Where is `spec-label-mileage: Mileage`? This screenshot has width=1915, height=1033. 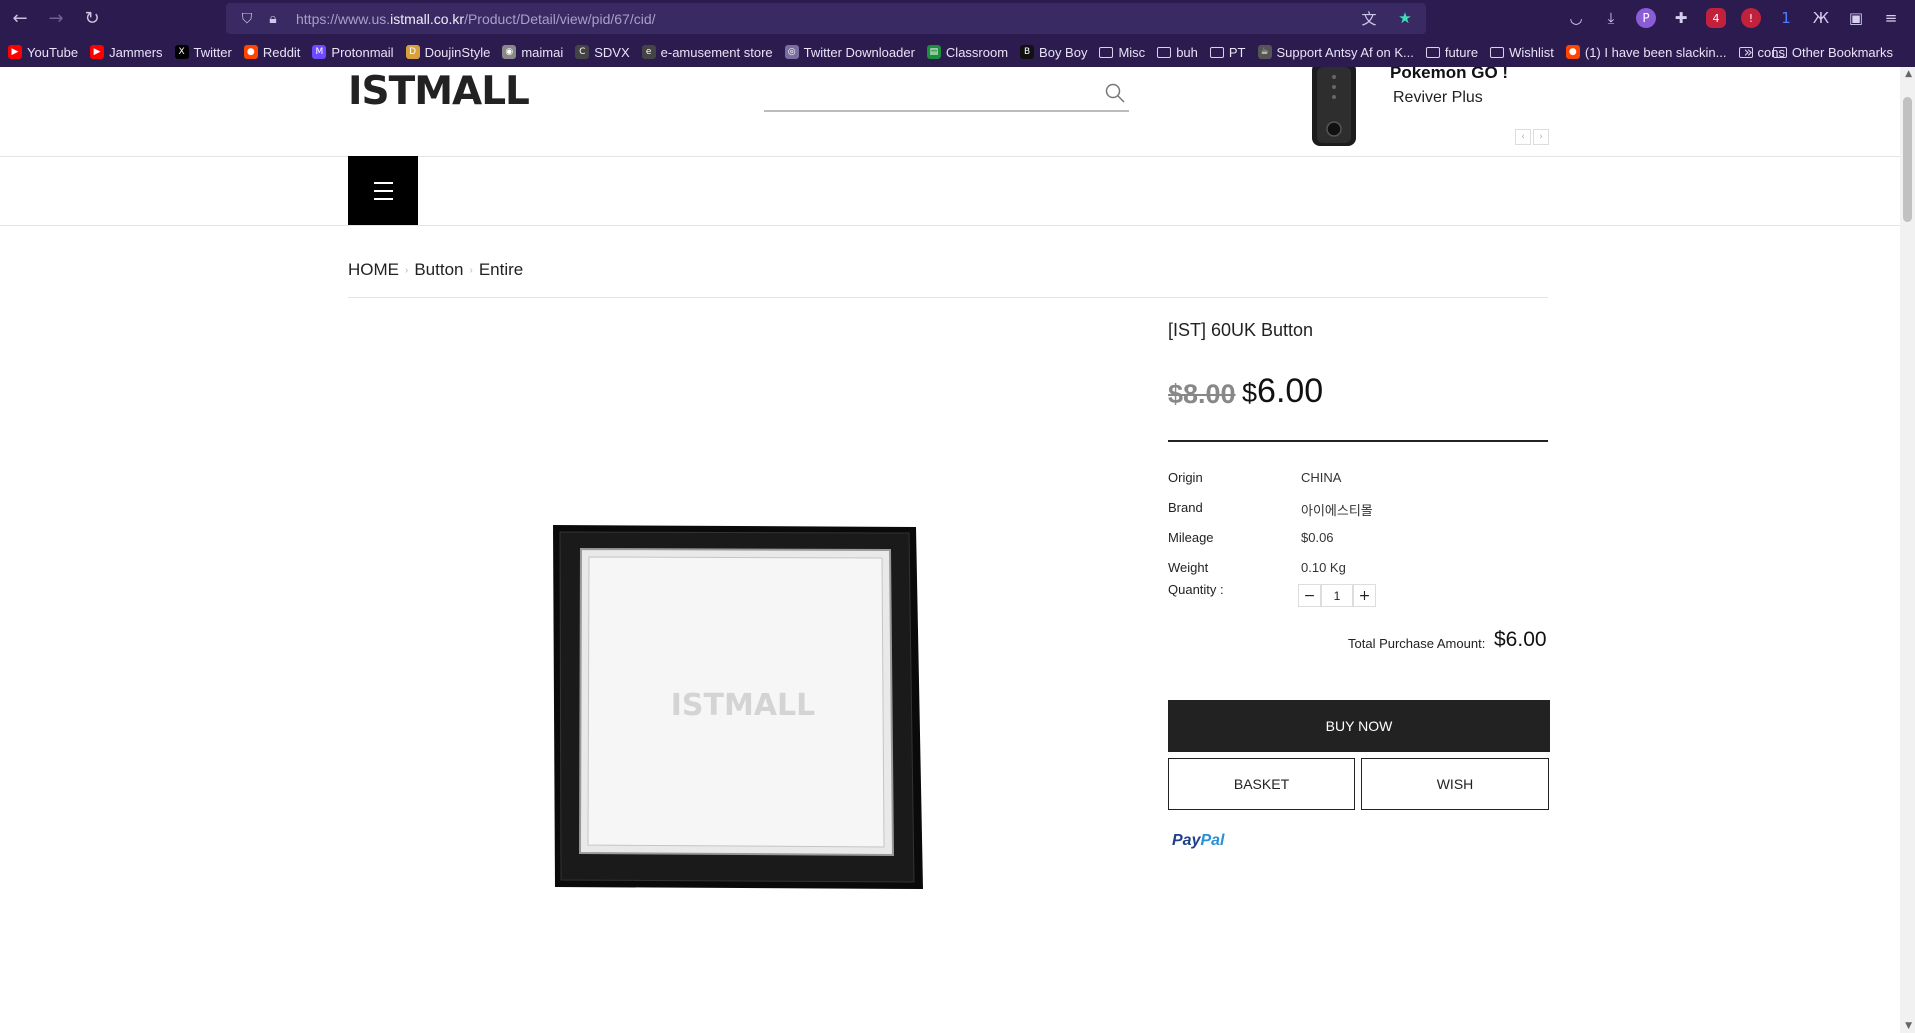
spec-label-mileage: Mileage is located at coordinates (1191, 537).